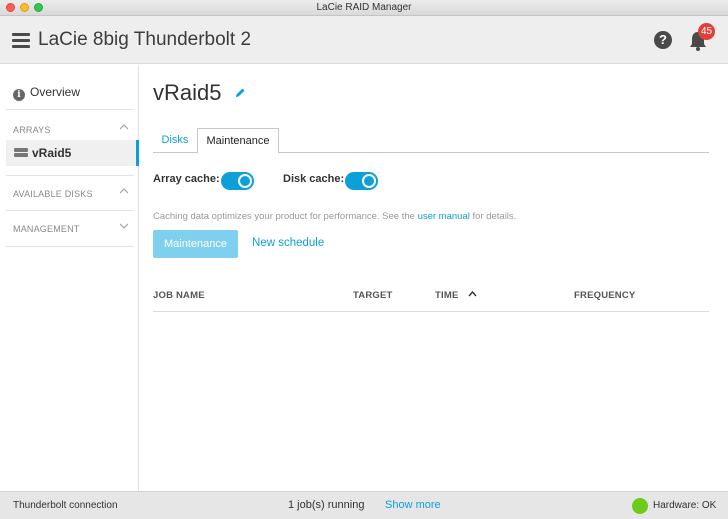  I want to click on sidebar-item-vraid5: vRaid5, so click(72, 153).